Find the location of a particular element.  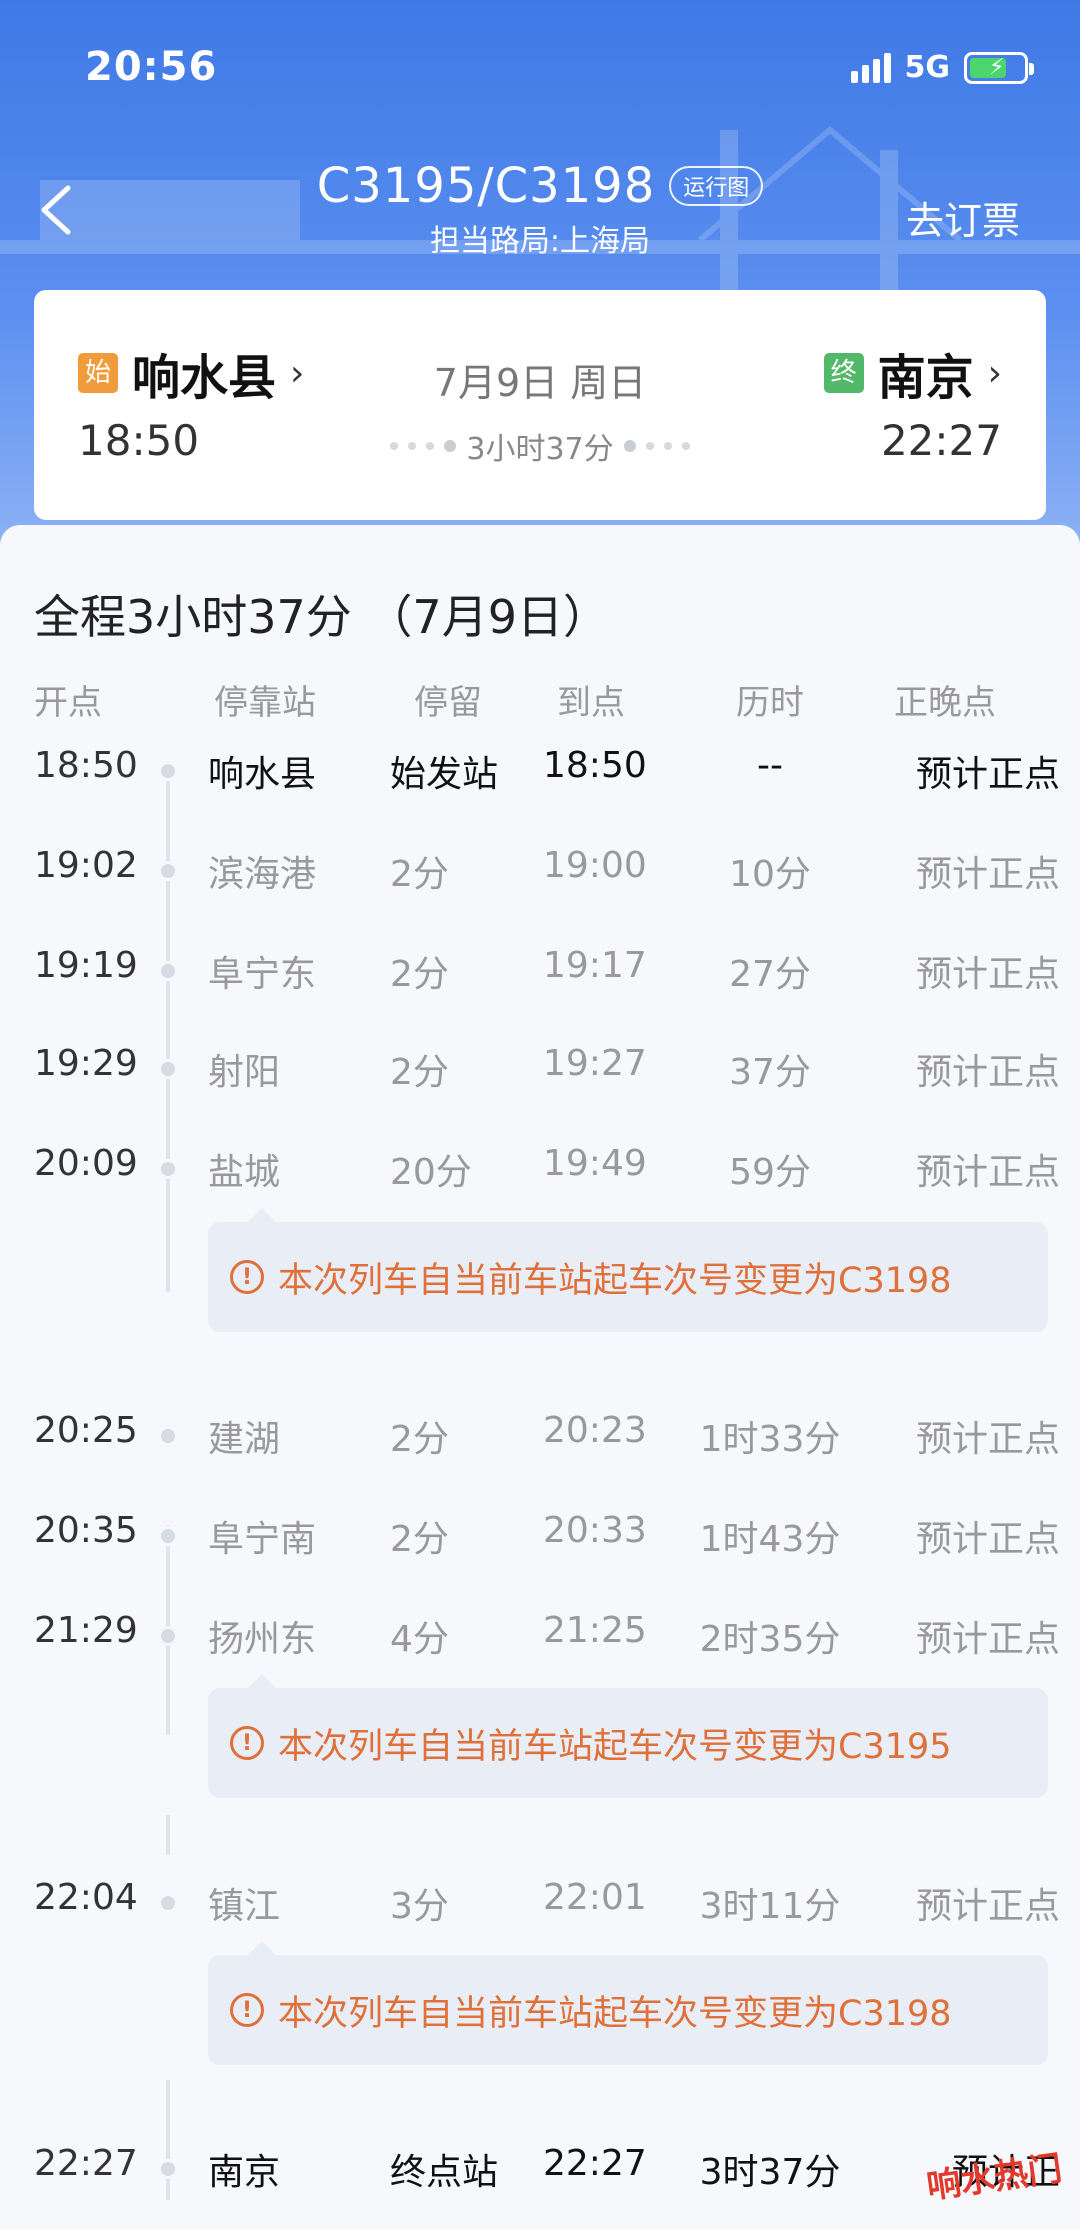

end-badge: 终 is located at coordinates (843, 373).